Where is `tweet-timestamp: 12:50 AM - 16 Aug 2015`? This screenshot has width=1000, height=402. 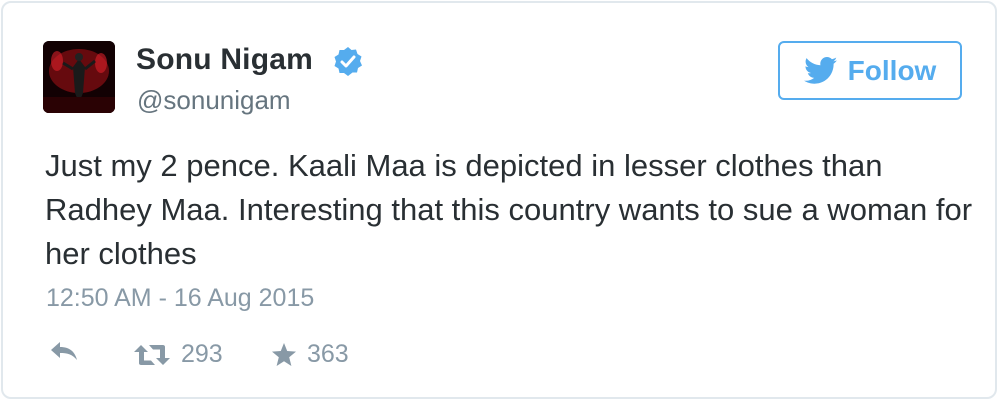 tweet-timestamp: 12:50 AM - 16 Aug 2015 is located at coordinates (180, 298).